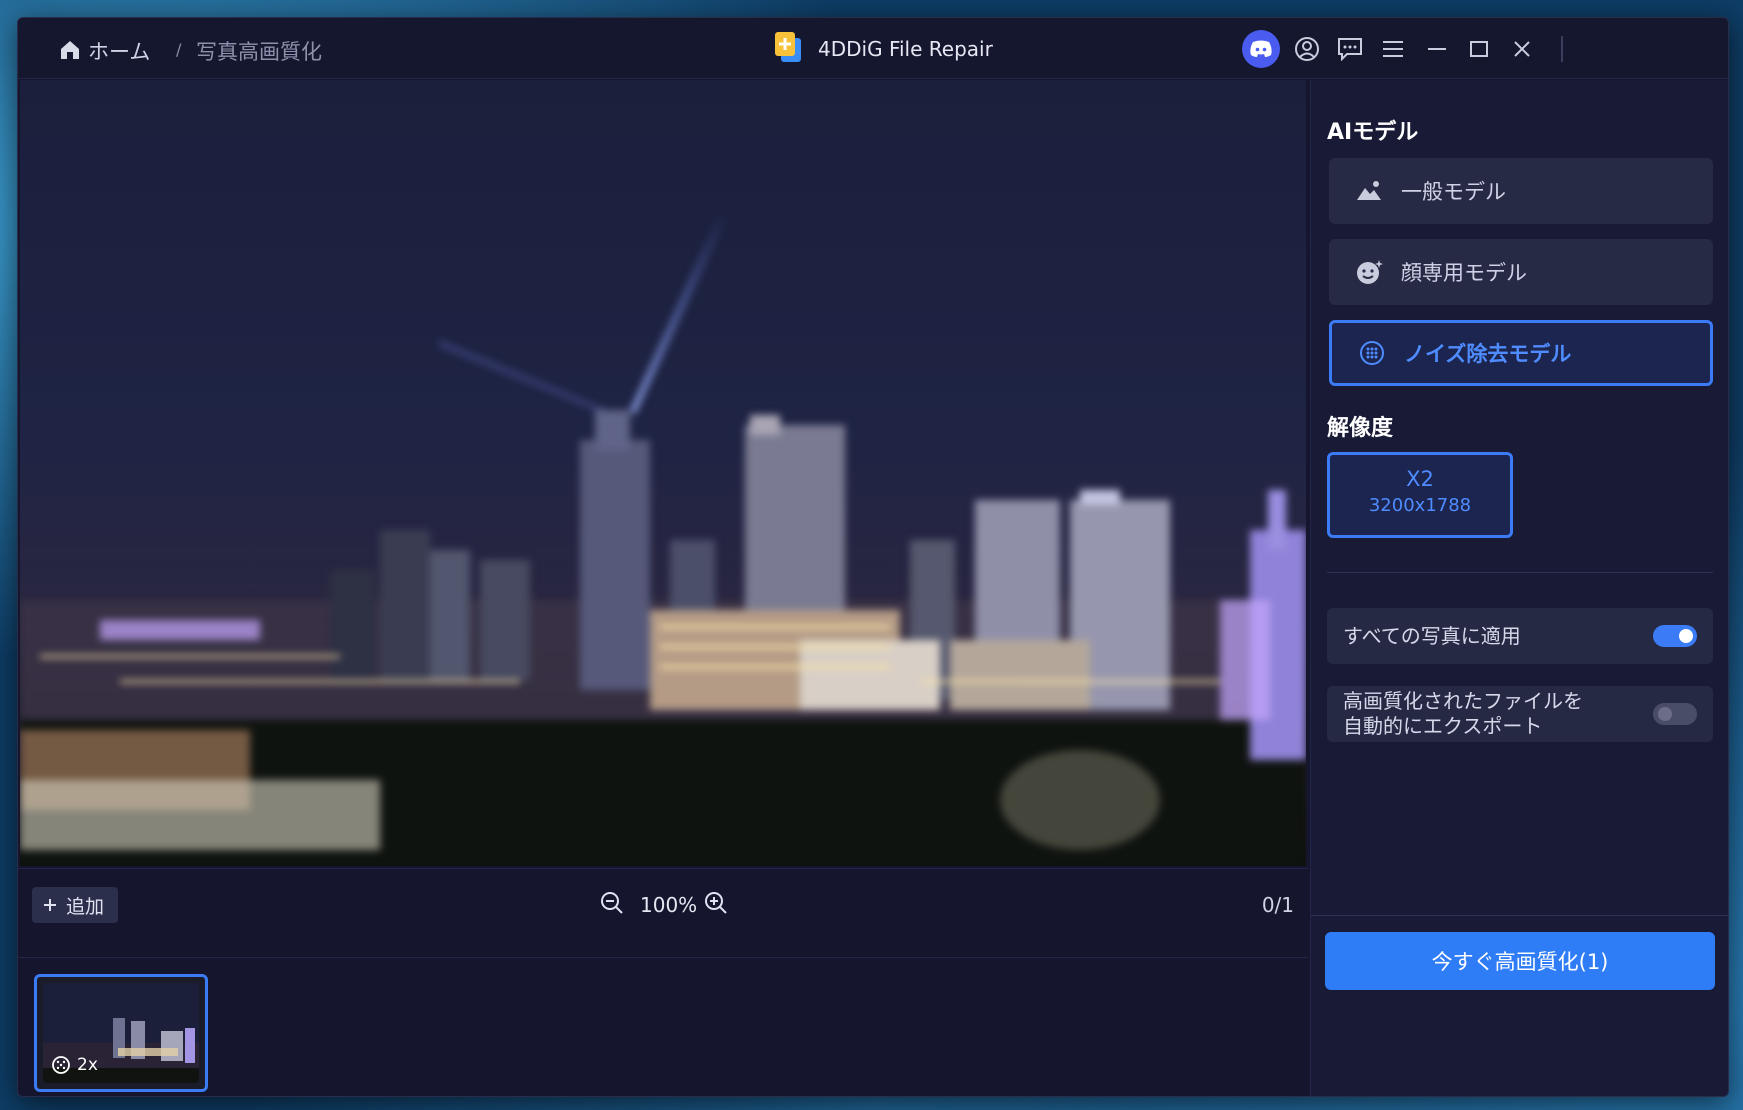 This screenshot has height=1110, width=1743. Describe the element at coordinates (1350, 49) in the screenshot. I see `feedback-icon` at that location.